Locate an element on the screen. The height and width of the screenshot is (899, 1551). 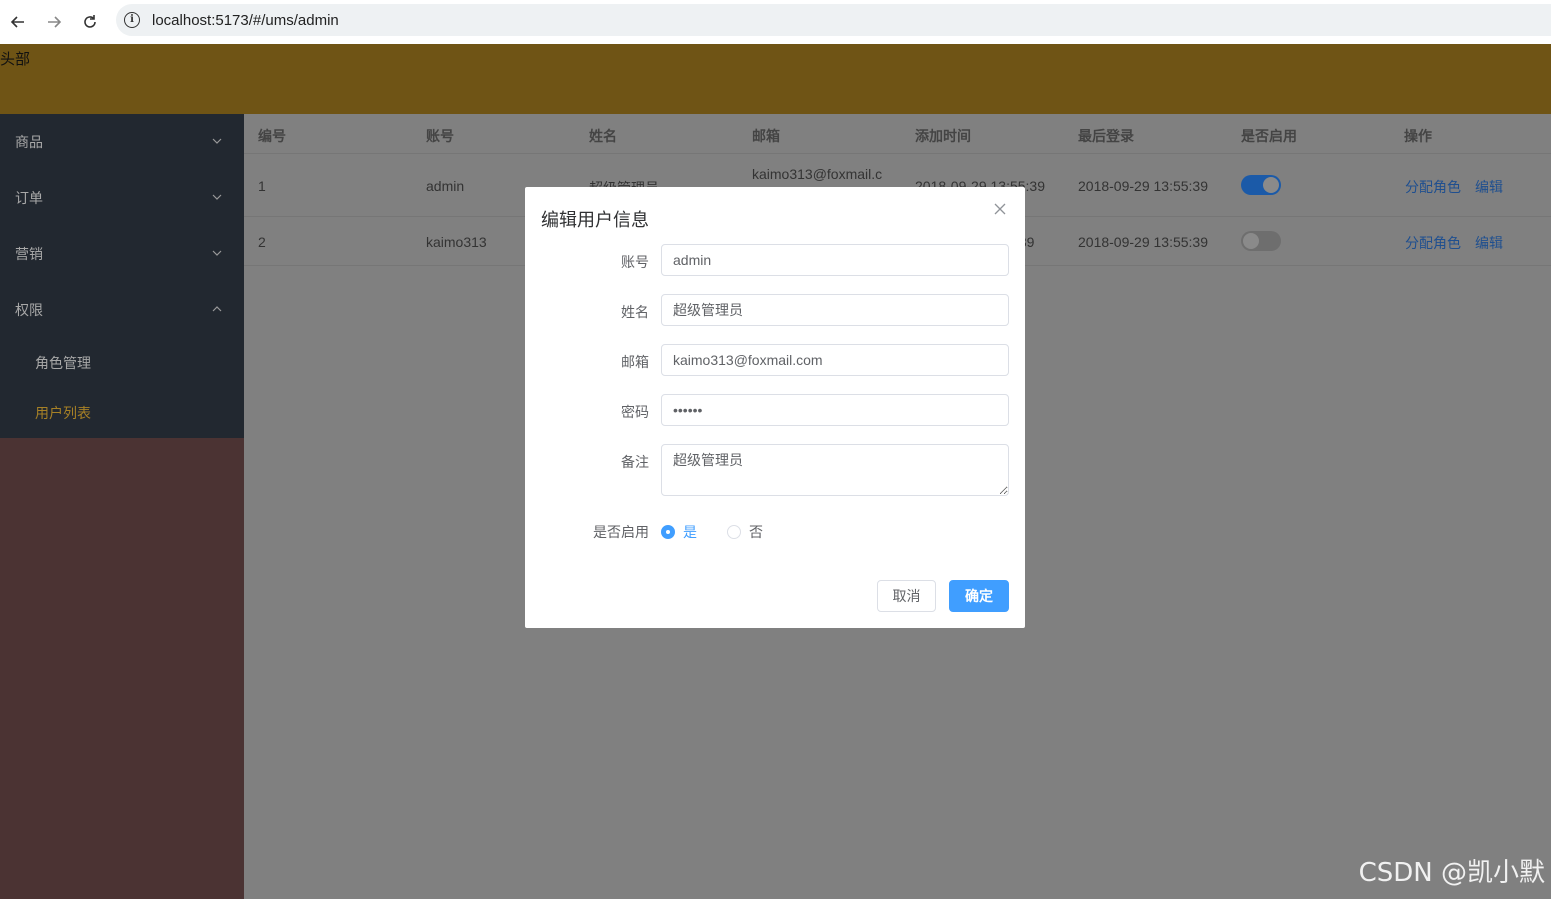
email-input is located at coordinates (835, 360).